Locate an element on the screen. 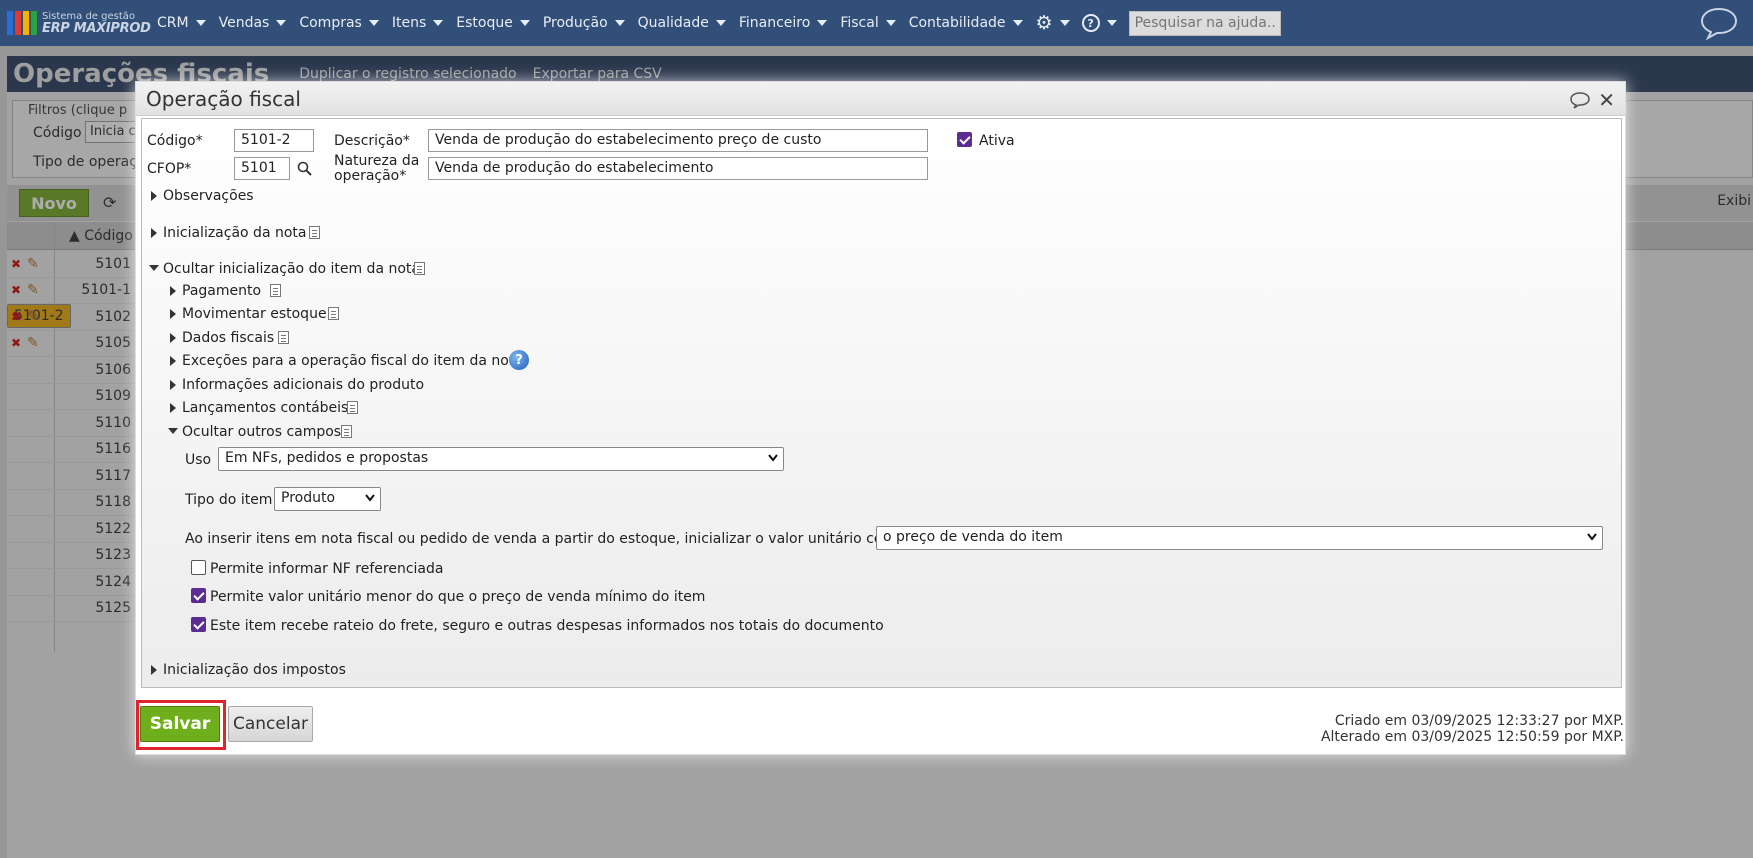 This screenshot has height=858, width=1753. subsection-movimentar-estoque: Movimentar estoque is located at coordinates (254, 314).